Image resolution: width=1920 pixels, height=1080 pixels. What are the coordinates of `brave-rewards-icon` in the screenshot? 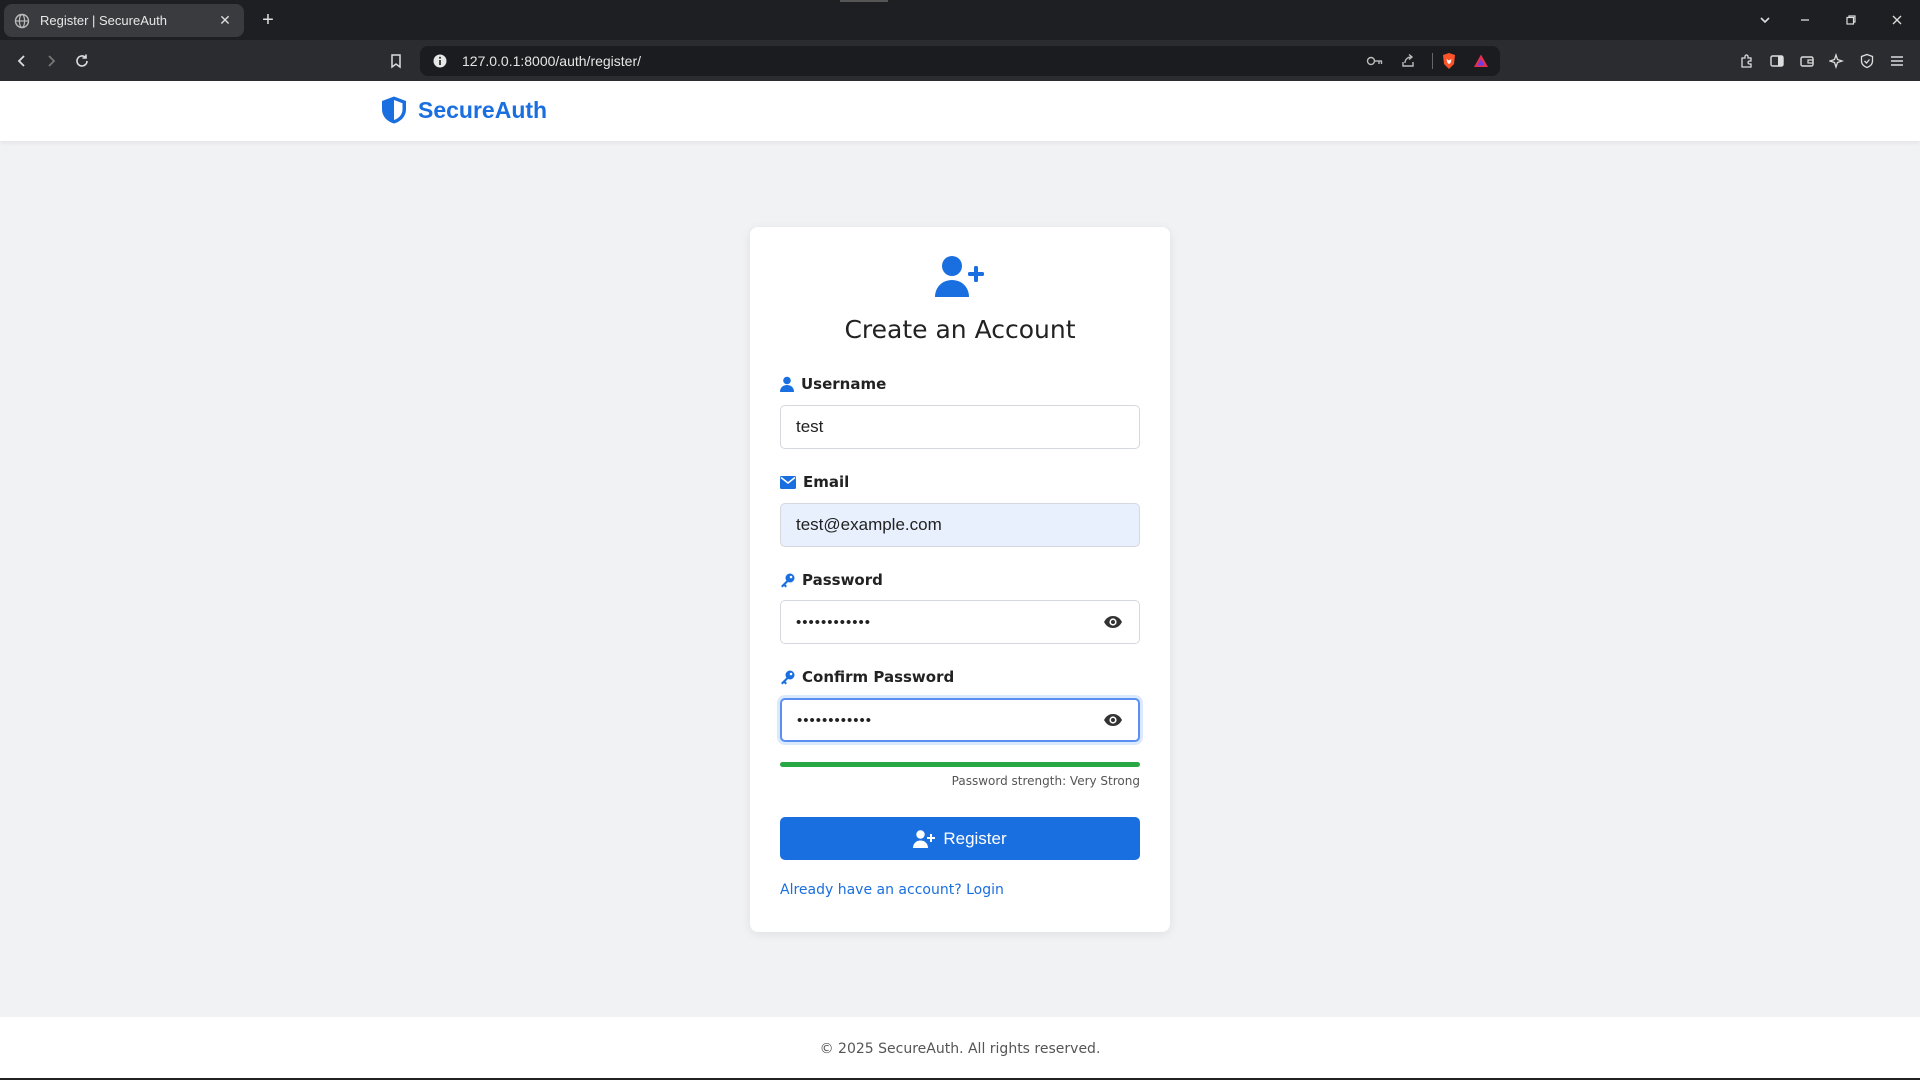 It's located at (1484, 61).